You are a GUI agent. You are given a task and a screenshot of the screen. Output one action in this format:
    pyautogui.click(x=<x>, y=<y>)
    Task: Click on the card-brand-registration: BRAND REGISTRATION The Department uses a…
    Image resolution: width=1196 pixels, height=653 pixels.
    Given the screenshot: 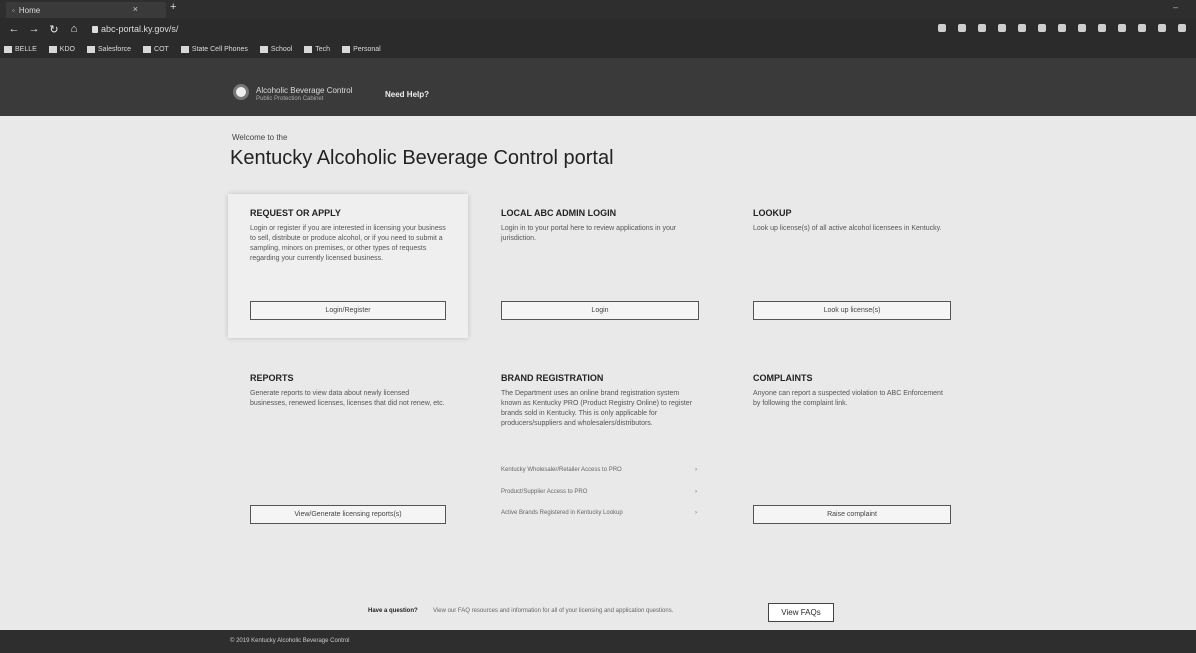 What is the action you would take?
    pyautogui.click(x=601, y=453)
    